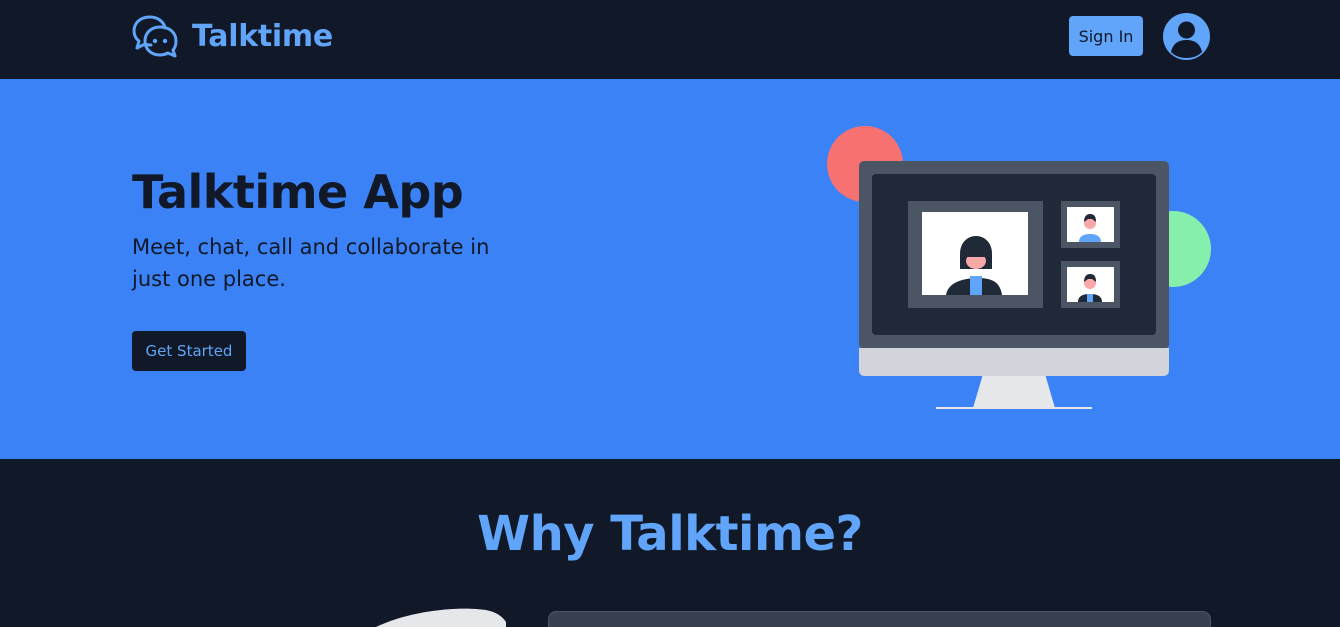 The width and height of the screenshot is (1340, 627). I want to click on user-avatar-icon, so click(1186, 39).